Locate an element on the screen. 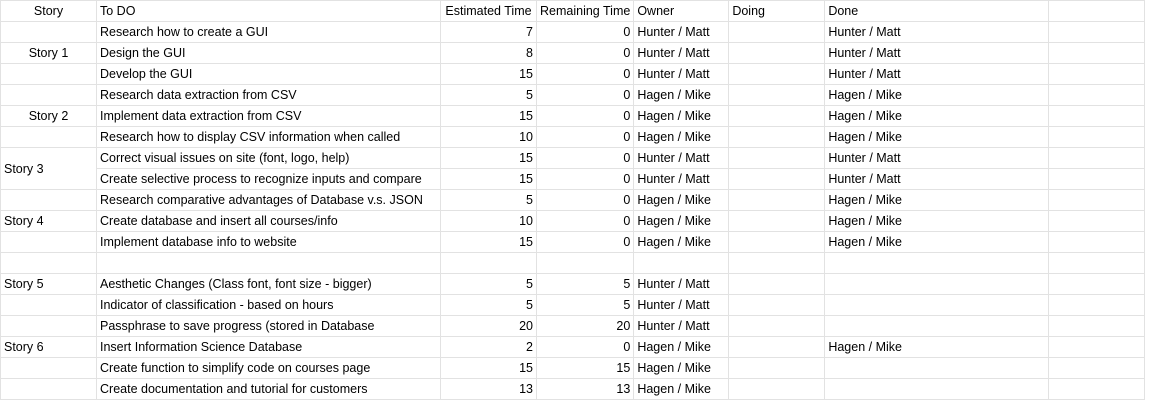  todo-cell is located at coordinates (268, 263).